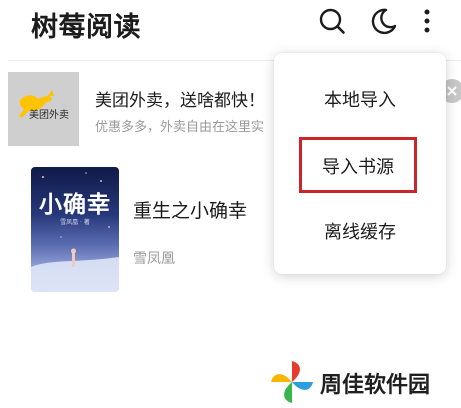 This screenshot has width=461, height=408. Describe the element at coordinates (180, 101) in the screenshot. I see `ad-title: 美团外卖，送啥都快！` at that location.